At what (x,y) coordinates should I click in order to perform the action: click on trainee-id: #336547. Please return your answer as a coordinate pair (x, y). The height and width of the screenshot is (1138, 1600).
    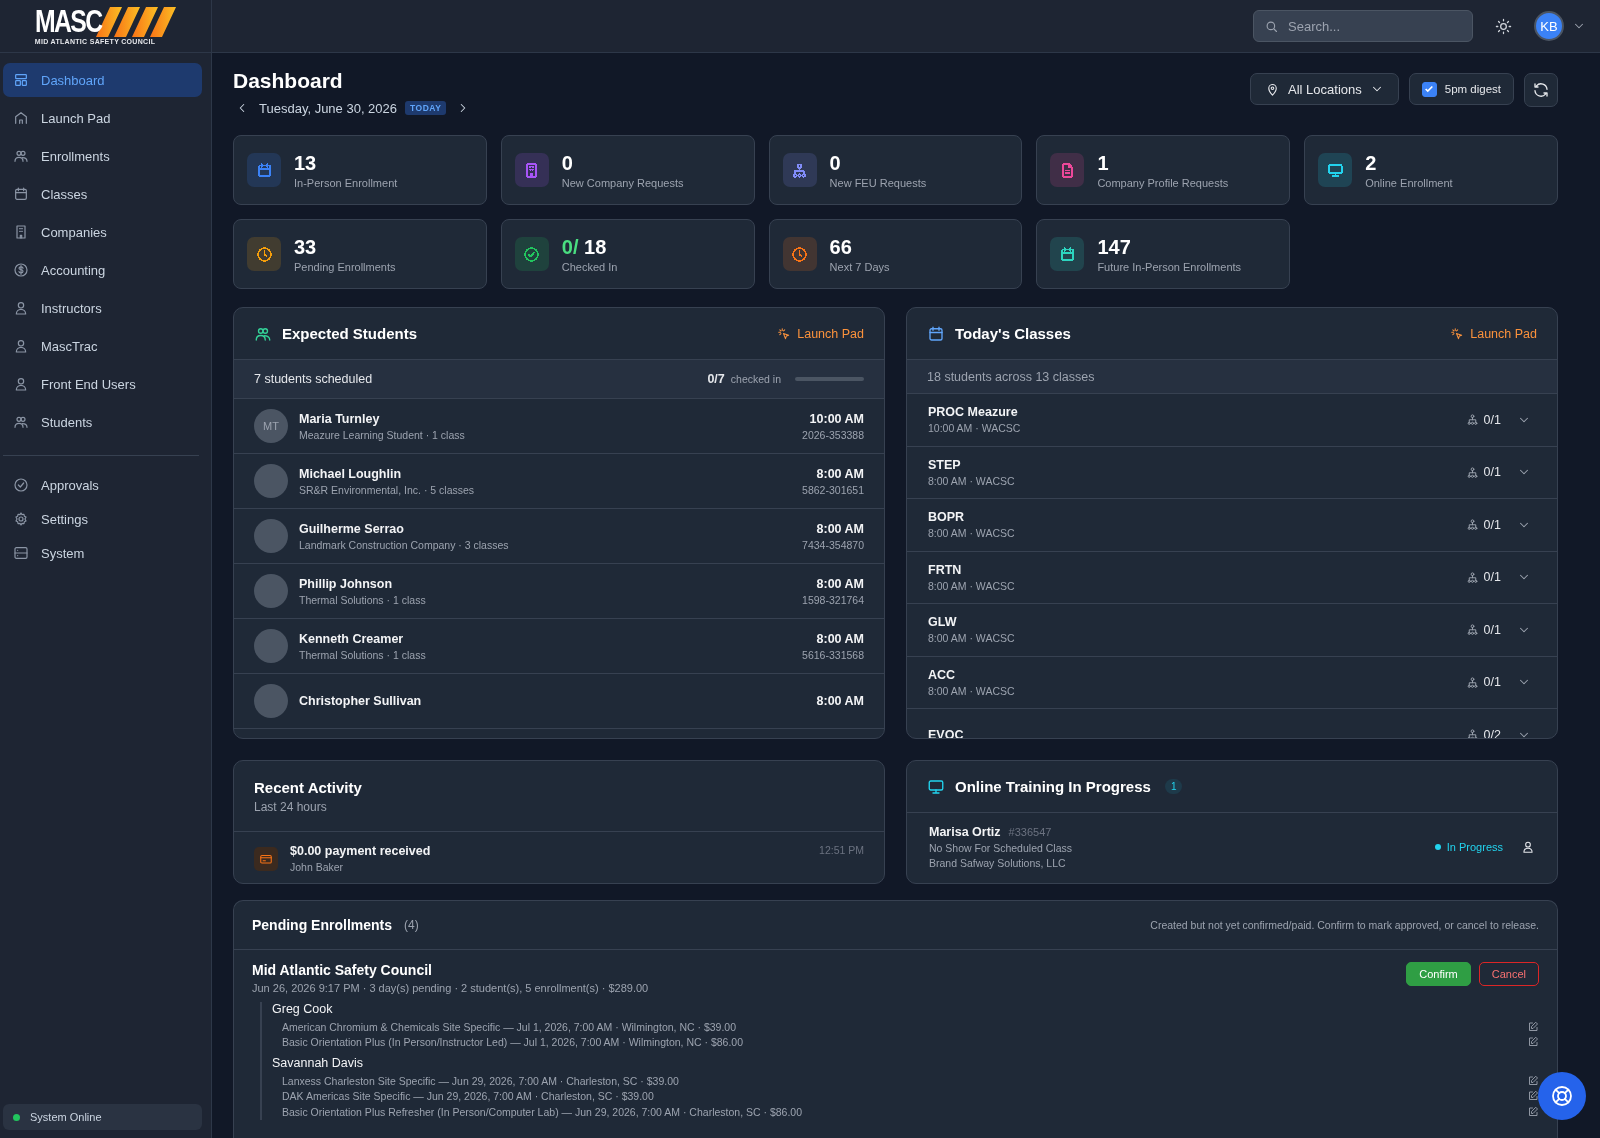
    Looking at the image, I should click on (1030, 832).